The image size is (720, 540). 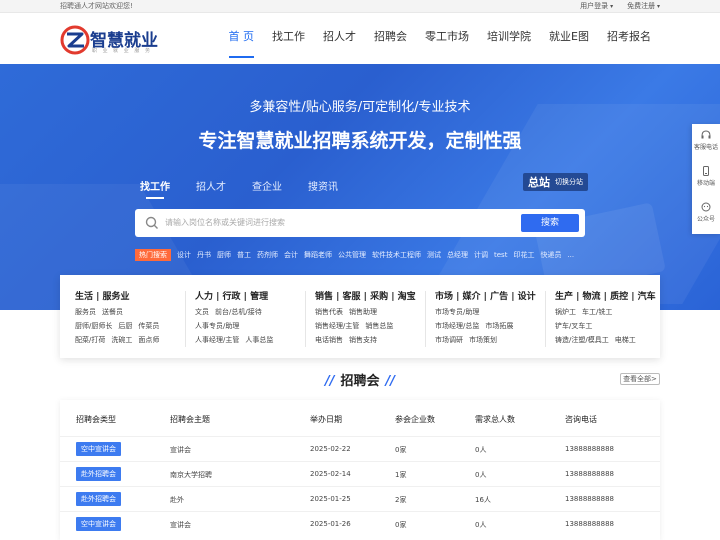 What do you see at coordinates (500, 255) in the screenshot?
I see `hot-keyword: test` at bounding box center [500, 255].